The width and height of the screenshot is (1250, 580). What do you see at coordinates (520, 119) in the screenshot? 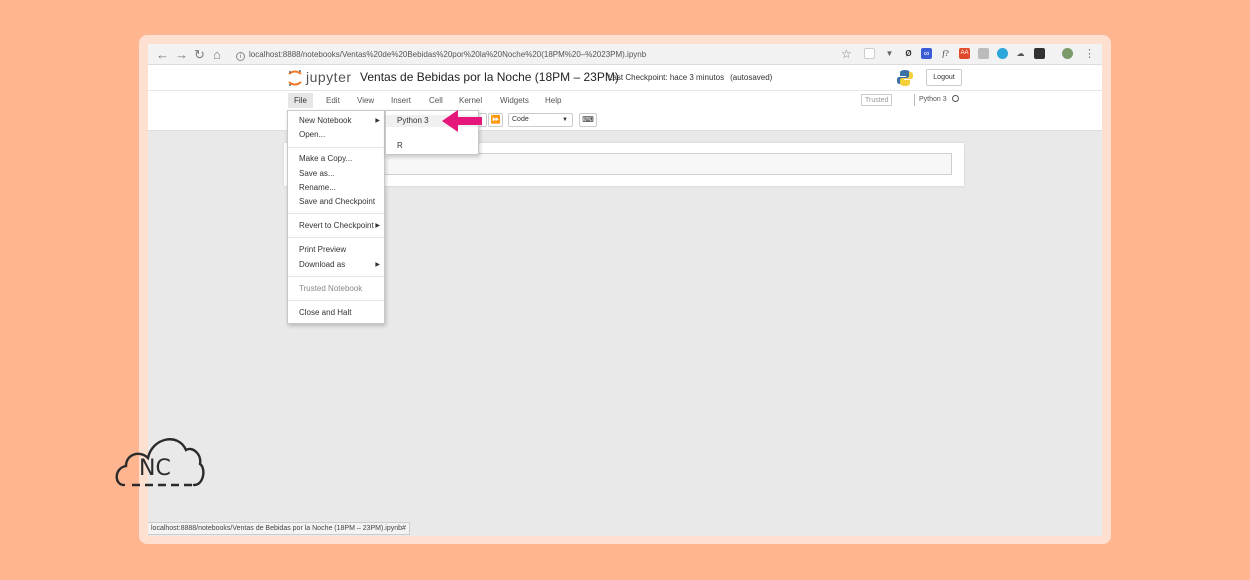
I see `cell-type-value: Code` at bounding box center [520, 119].